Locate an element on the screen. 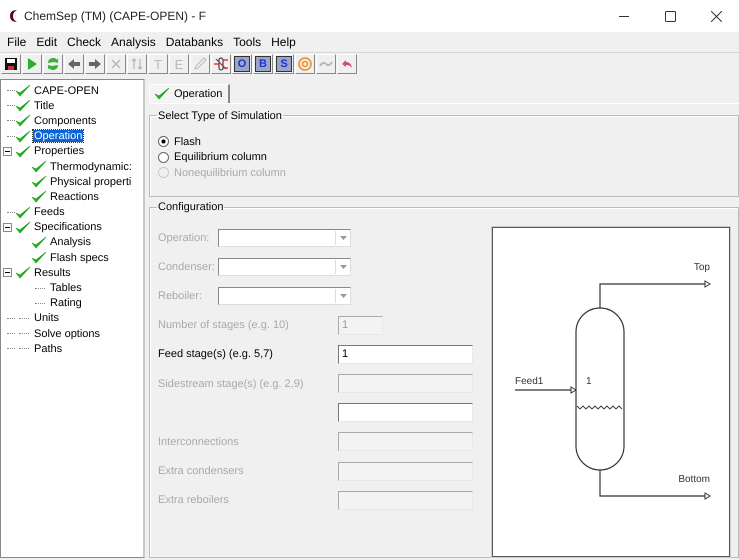  menu-item: Tools is located at coordinates (247, 42).